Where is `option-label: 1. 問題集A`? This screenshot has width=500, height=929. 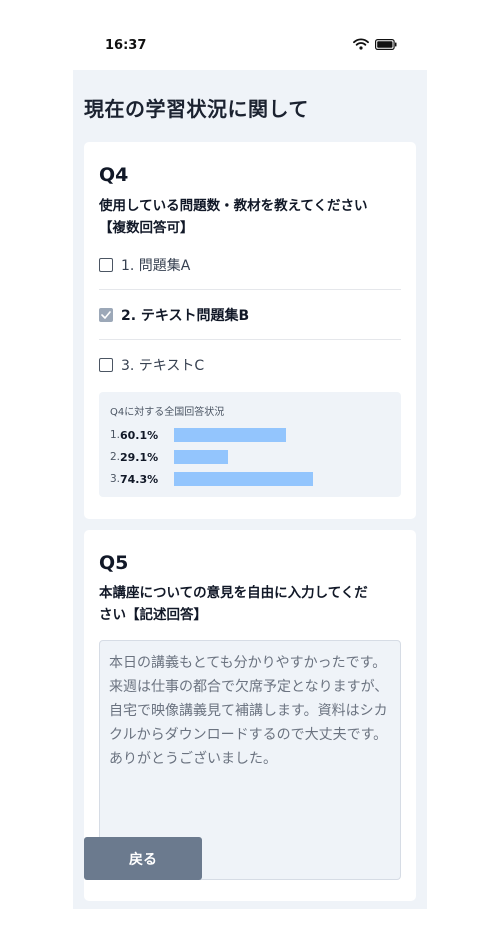
option-label: 1. 問題集A is located at coordinates (156, 266).